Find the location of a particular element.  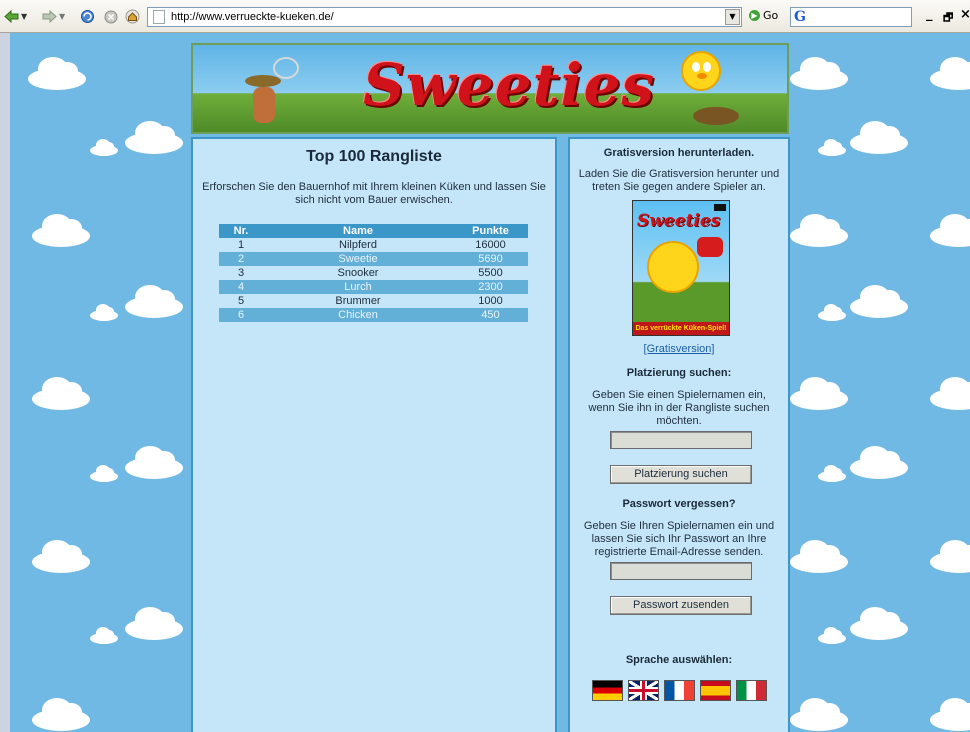

home-icon is located at coordinates (132, 16).